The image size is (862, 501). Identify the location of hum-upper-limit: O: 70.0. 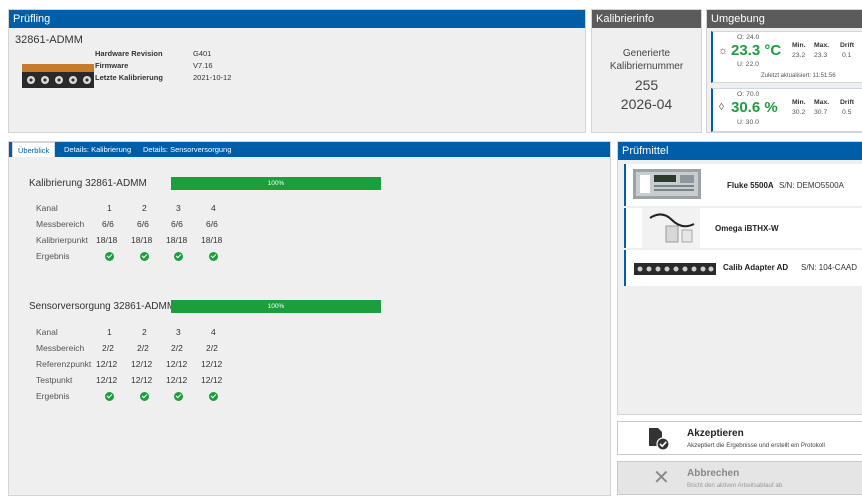
(748, 94).